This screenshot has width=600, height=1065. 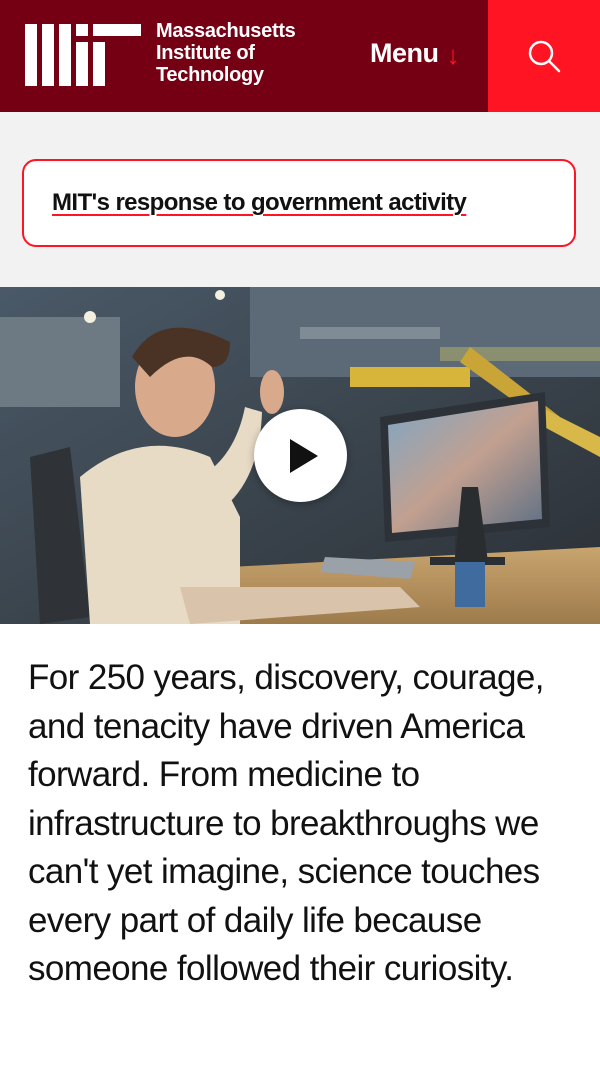 I want to click on play-button, so click(x=300, y=455).